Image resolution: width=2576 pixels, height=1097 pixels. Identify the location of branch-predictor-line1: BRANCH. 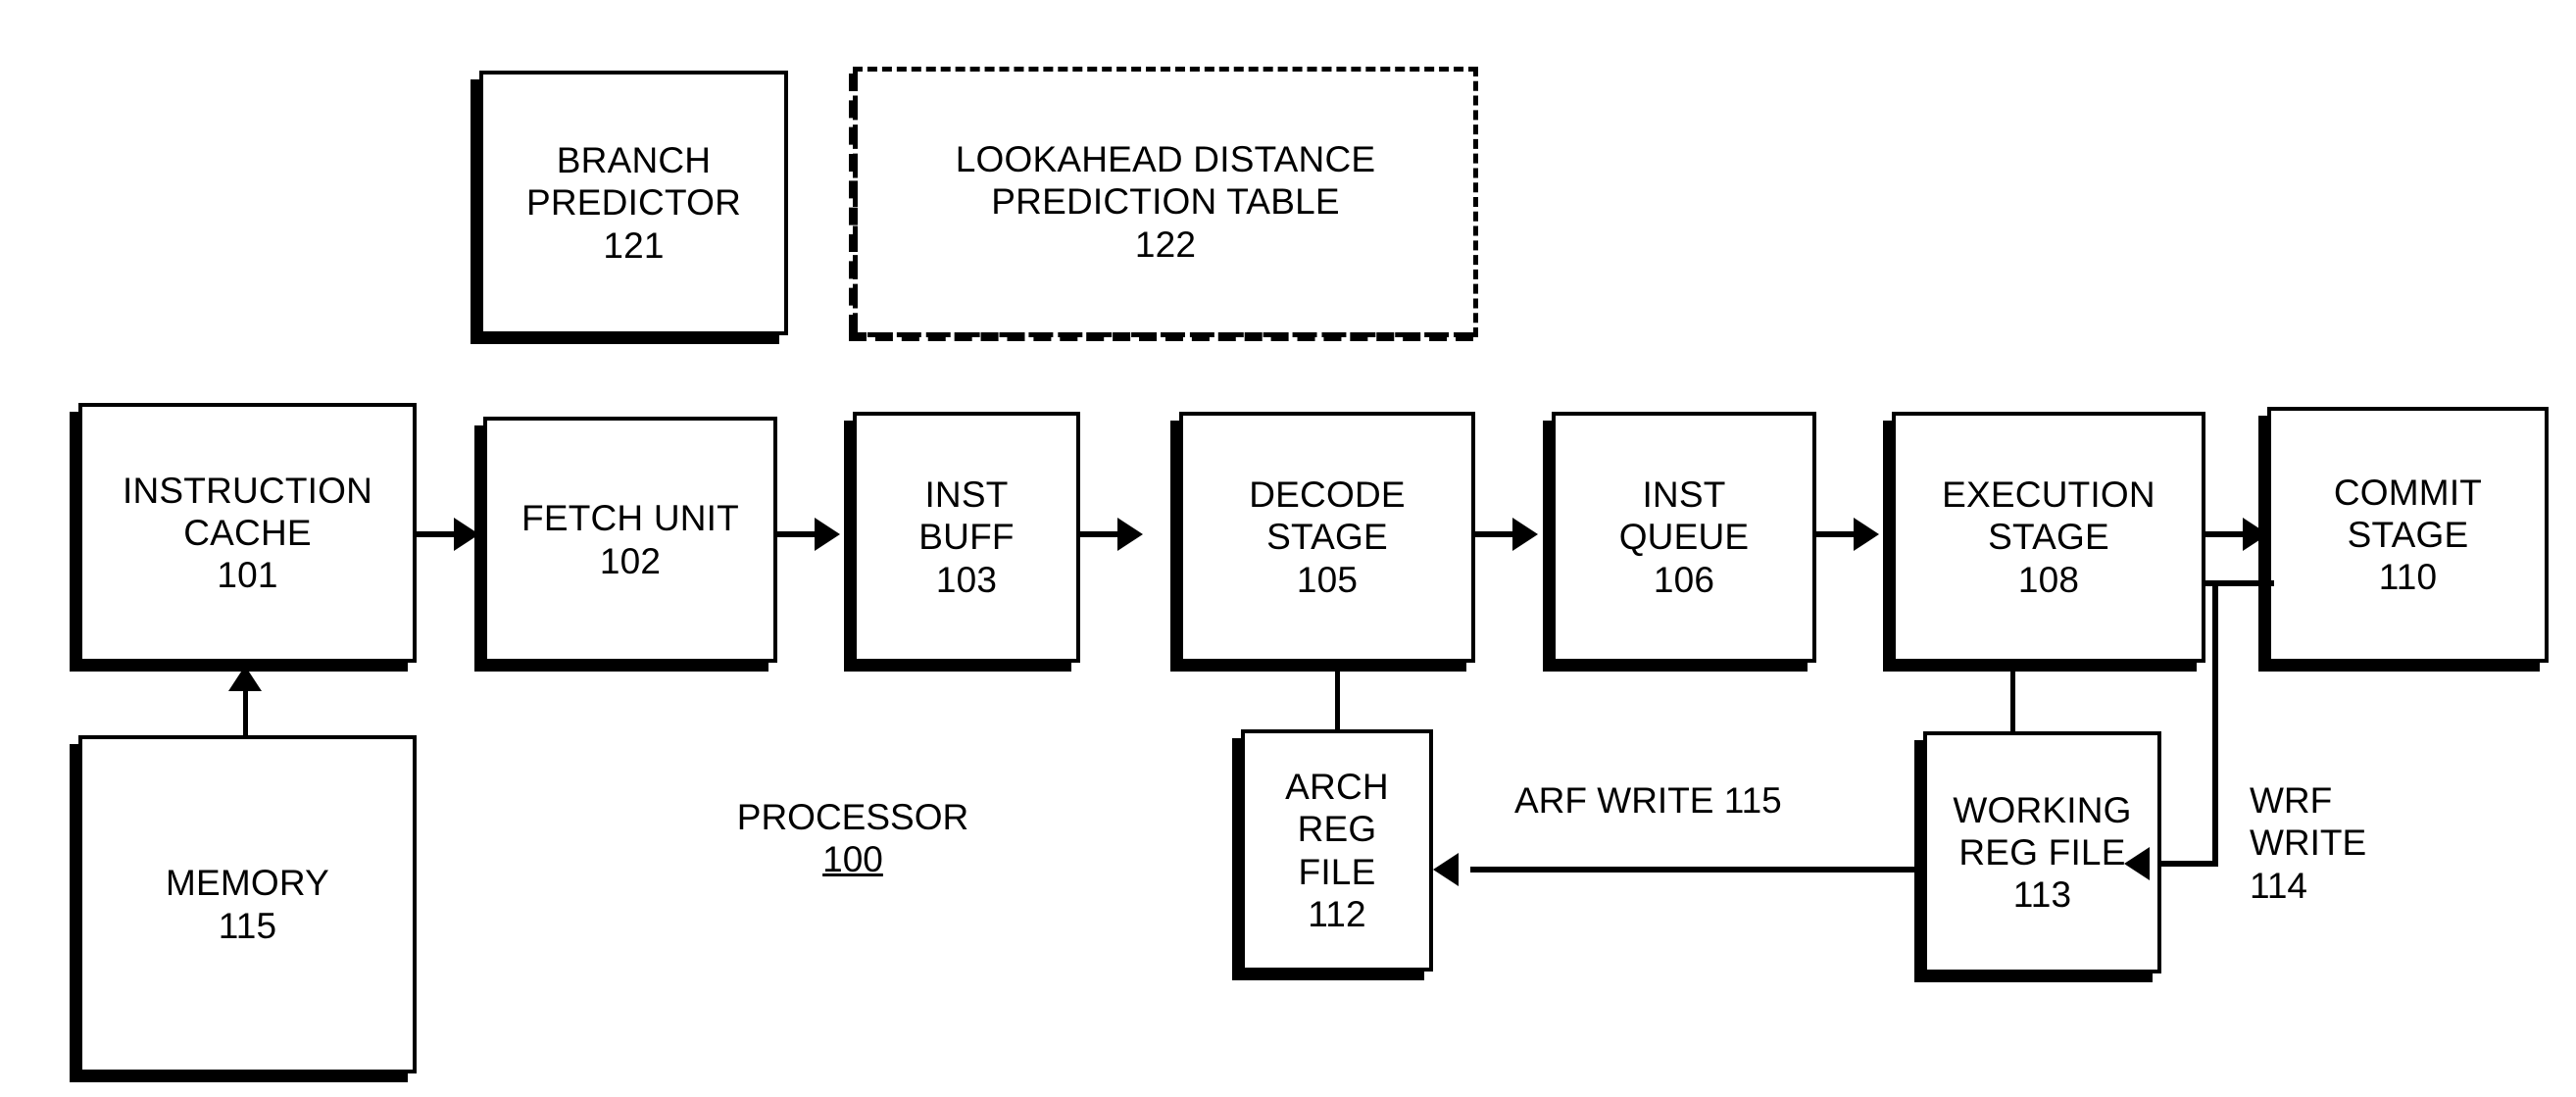
(634, 160).